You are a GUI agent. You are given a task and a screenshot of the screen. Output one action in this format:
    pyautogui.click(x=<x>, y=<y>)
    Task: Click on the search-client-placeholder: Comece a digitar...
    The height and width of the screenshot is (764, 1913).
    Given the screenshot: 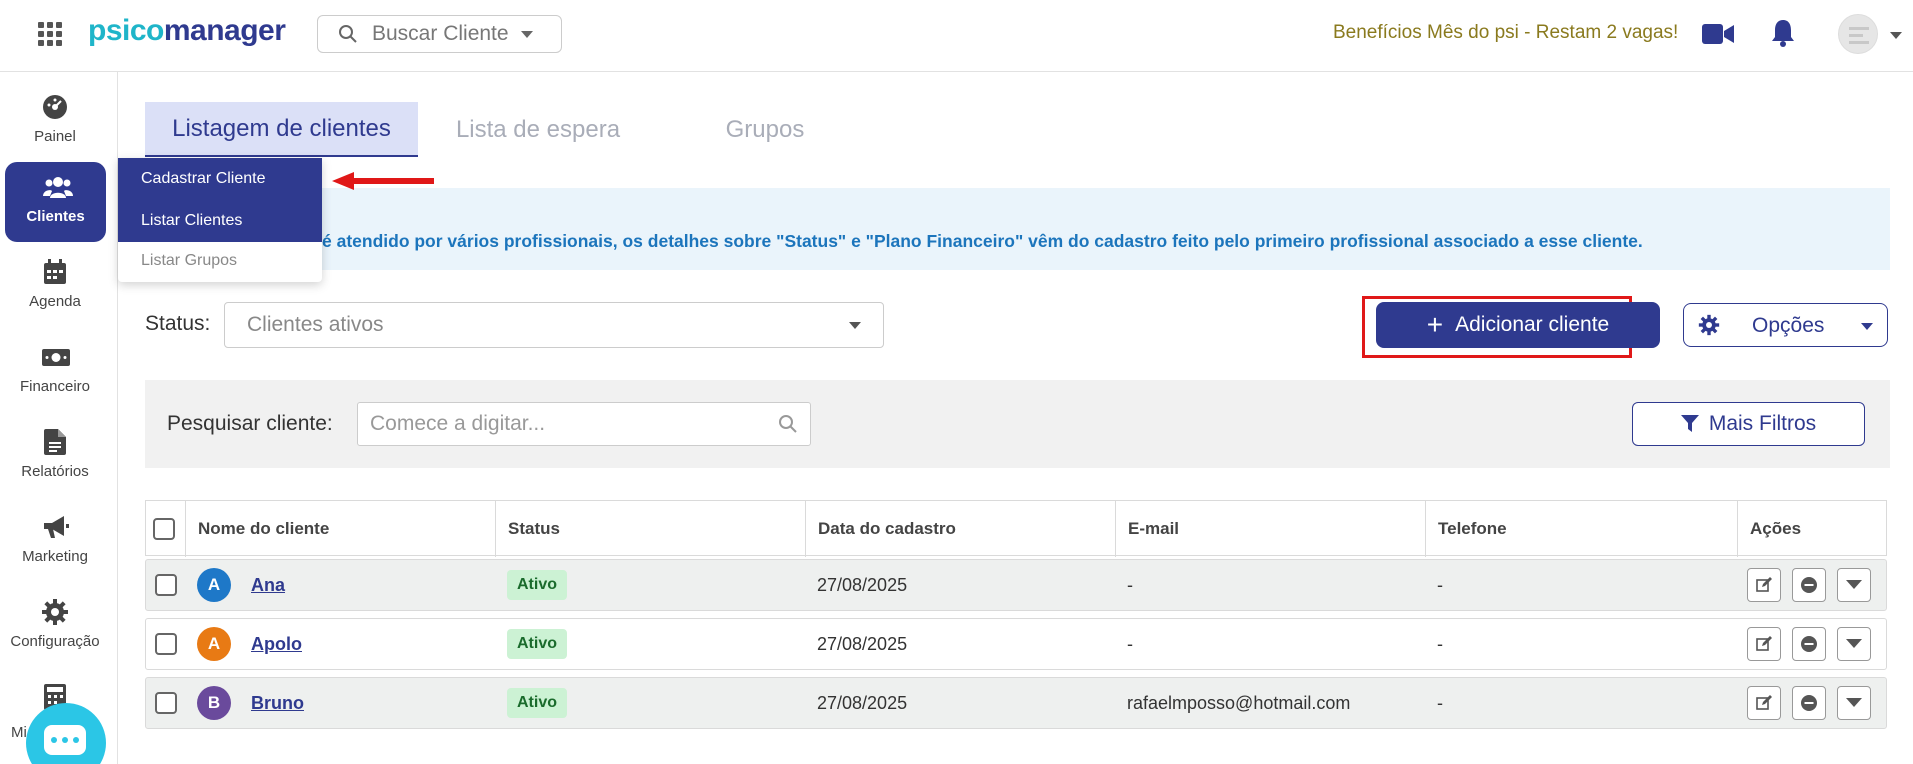 What is the action you would take?
    pyautogui.click(x=458, y=423)
    